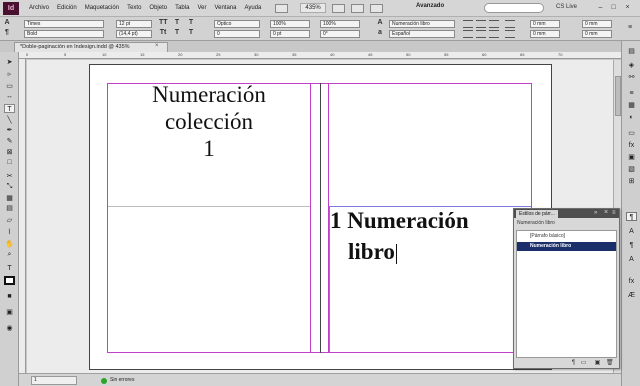  Describe the element at coordinates (597, 363) in the screenshot. I see `new-style-icon: ▣` at that location.